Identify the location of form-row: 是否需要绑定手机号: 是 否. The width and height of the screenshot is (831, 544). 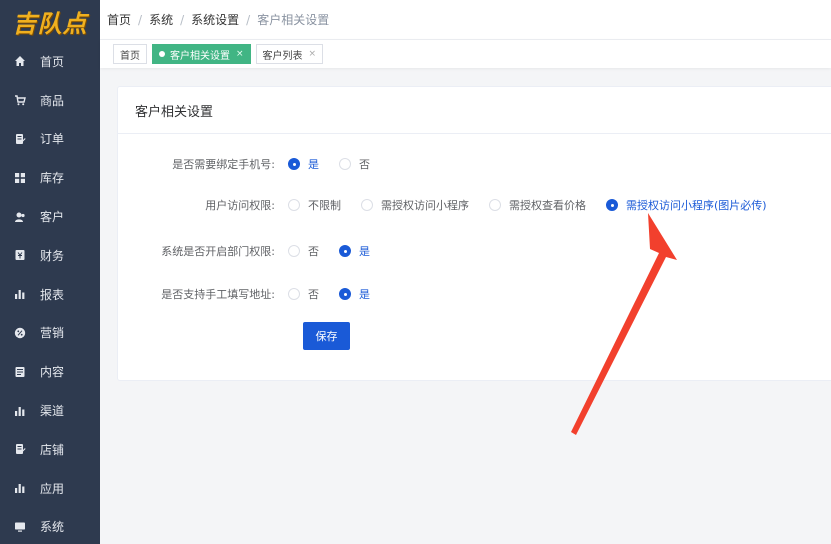
(254, 164).